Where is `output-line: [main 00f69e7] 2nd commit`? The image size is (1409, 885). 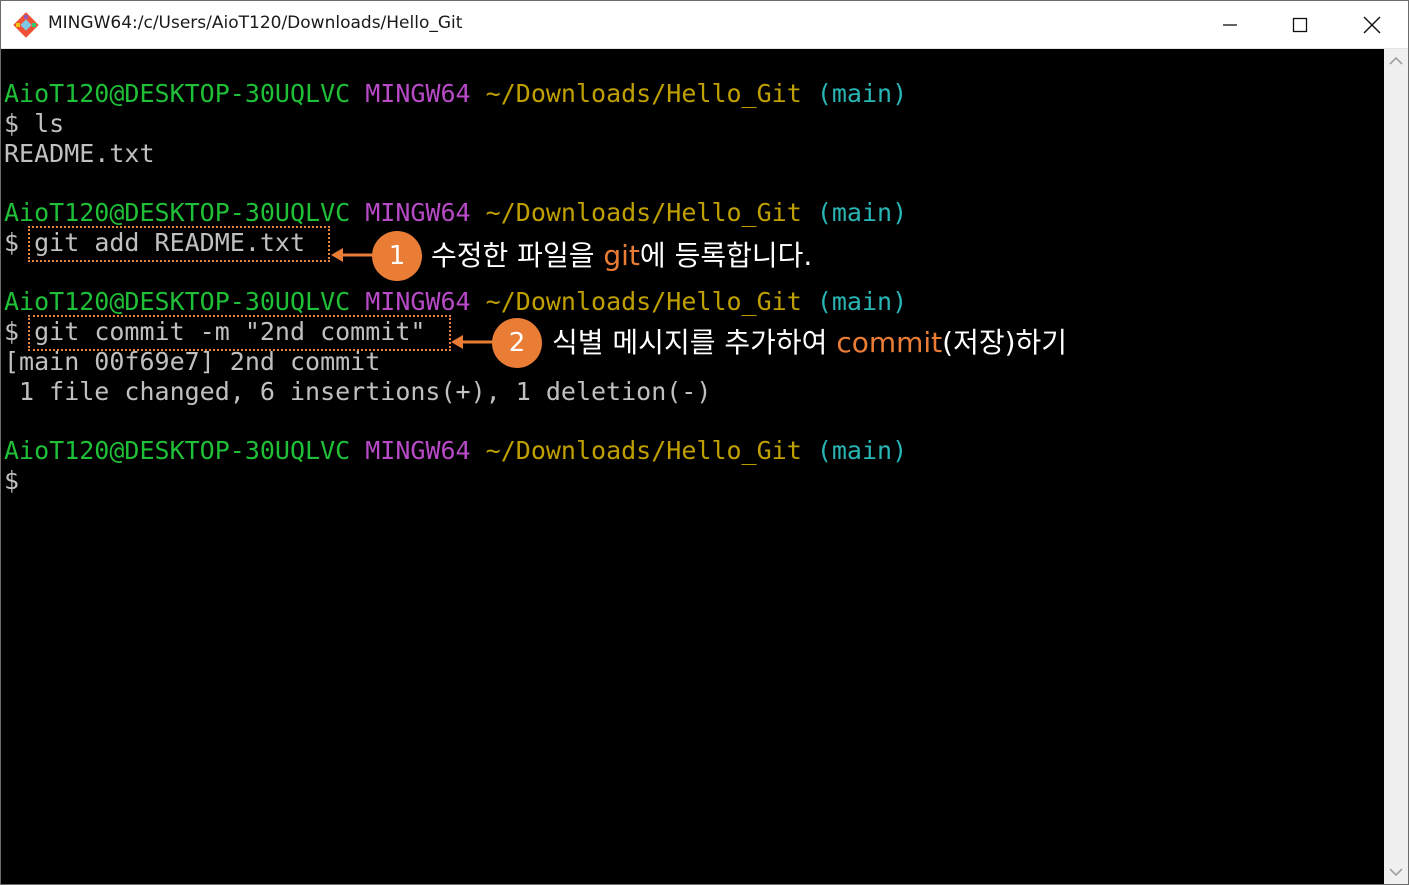
output-line: [main 00f69e7] 2nd commit is located at coordinates (192, 361).